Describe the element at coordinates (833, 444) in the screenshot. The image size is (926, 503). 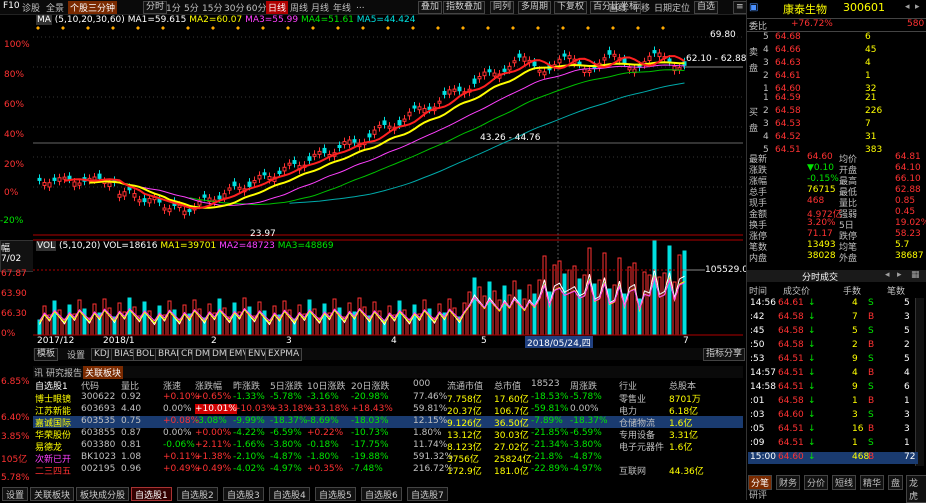
I see `tick-row: :09 64.51 ↓ 1 S 1` at that location.